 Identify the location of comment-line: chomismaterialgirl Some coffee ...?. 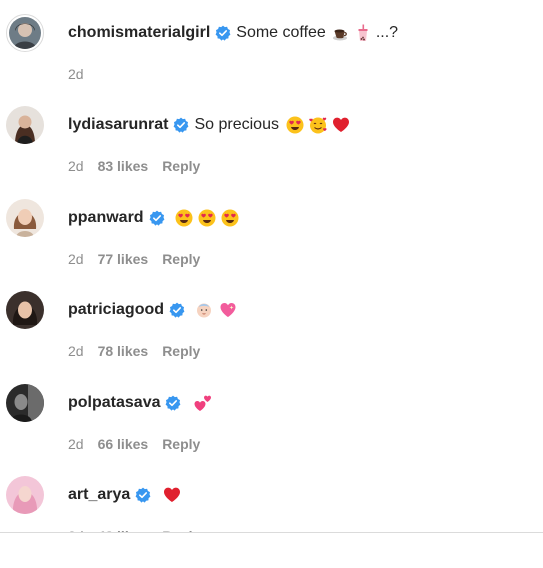
(233, 33).